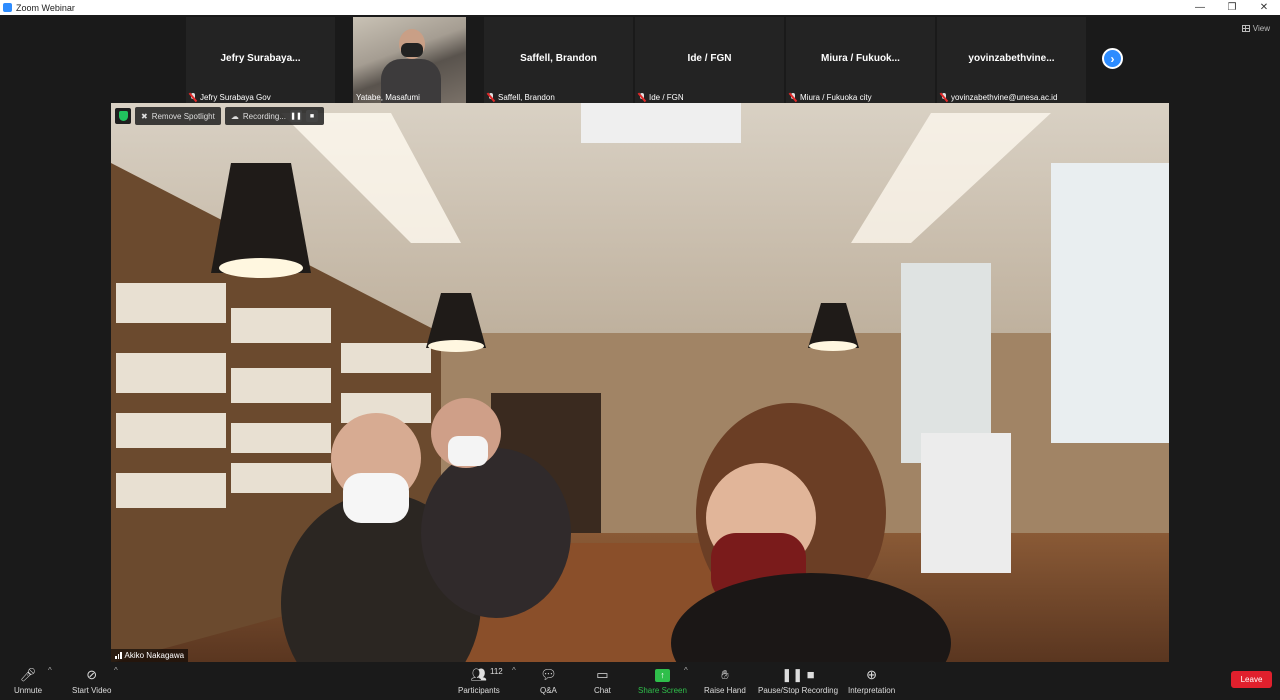 This screenshot has height=700, width=1280. What do you see at coordinates (526, 97) in the screenshot?
I see `participant-label-text: Saffell, Brandon` at bounding box center [526, 97].